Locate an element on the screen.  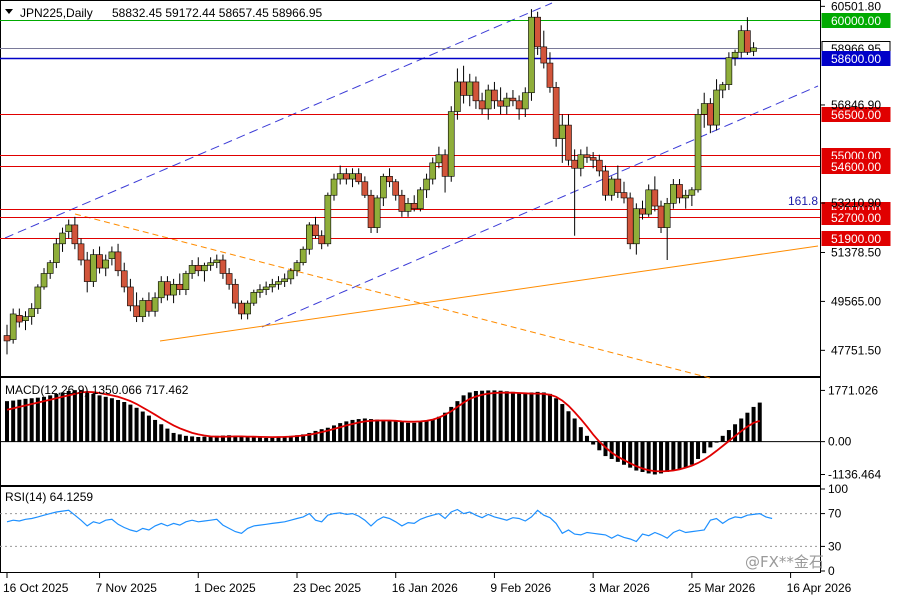
macd-tick-label: 1771.026 is located at coordinates (853, 390).